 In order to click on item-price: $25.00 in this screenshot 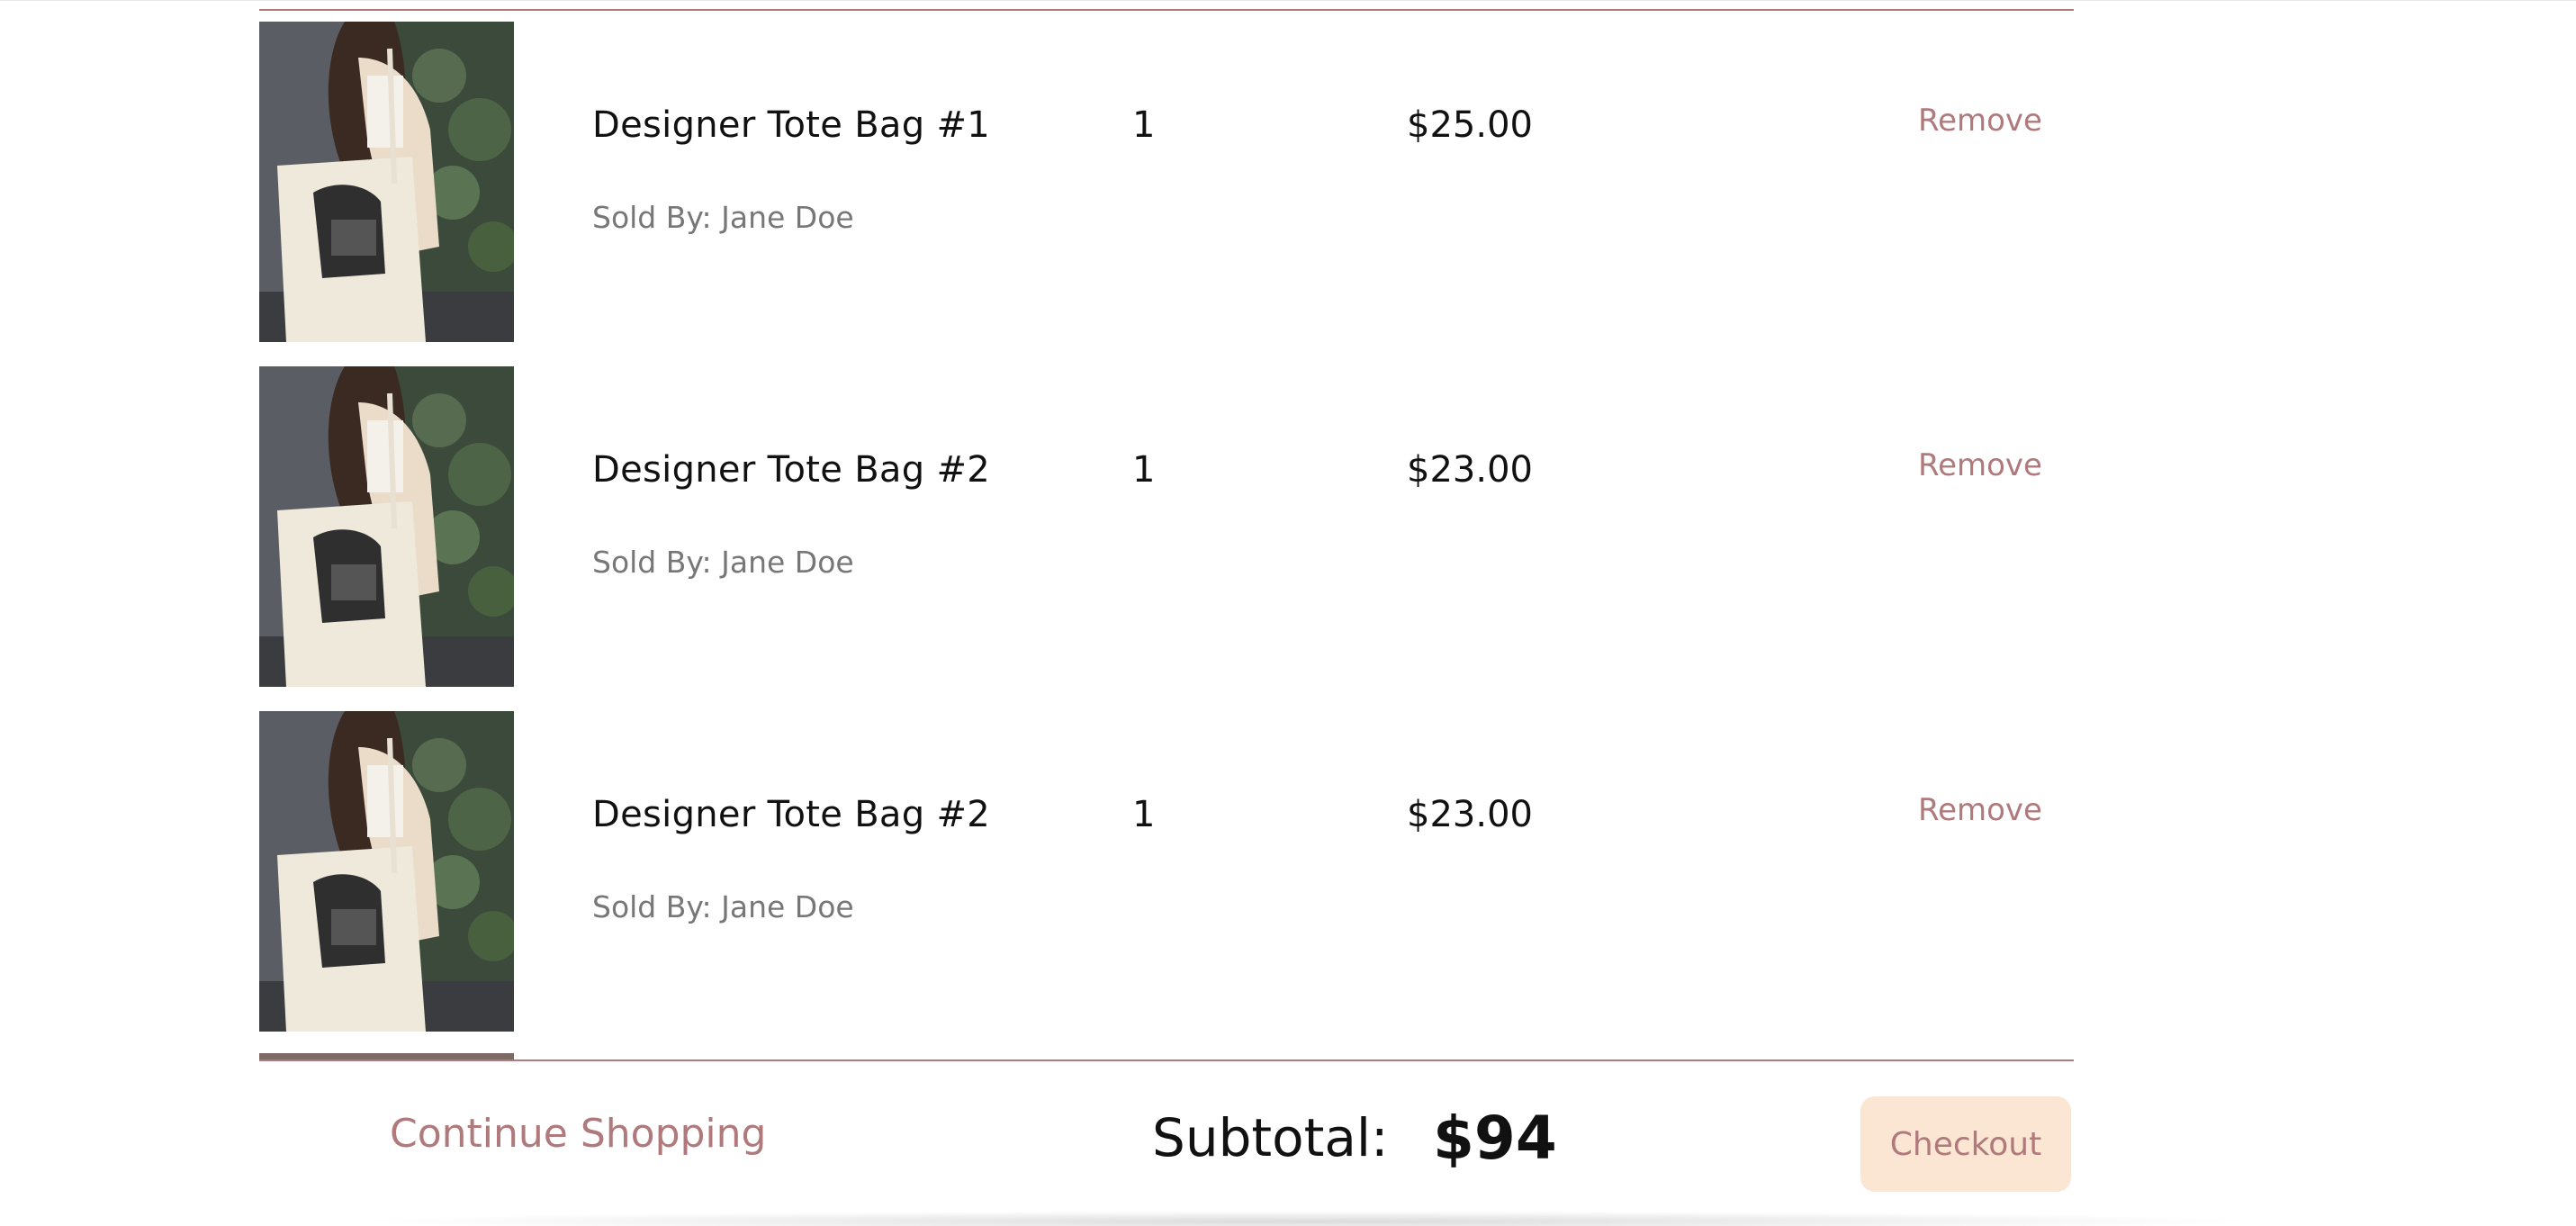, I will do `click(1470, 125)`.